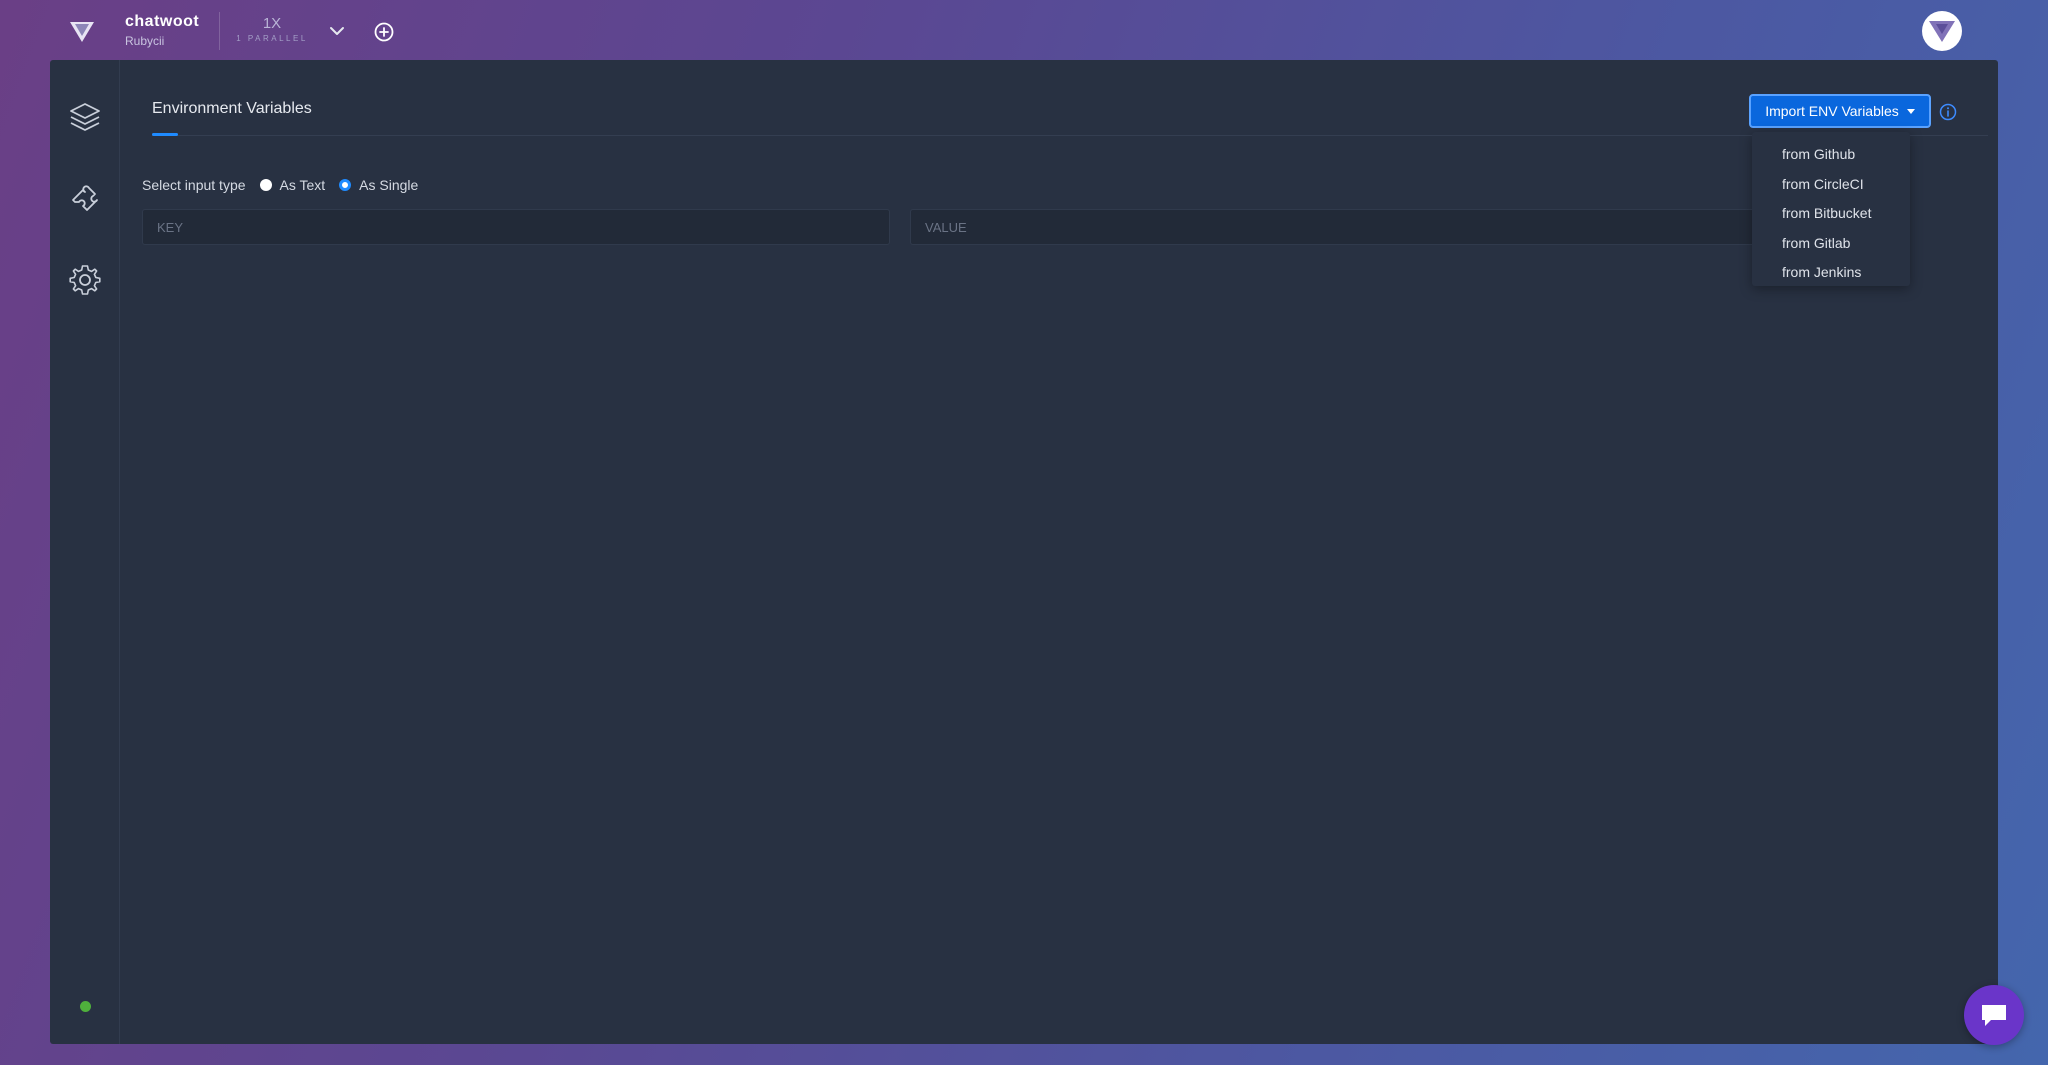 The width and height of the screenshot is (2048, 1065). Describe the element at coordinates (265, 185) in the screenshot. I see `radio-as-text` at that location.